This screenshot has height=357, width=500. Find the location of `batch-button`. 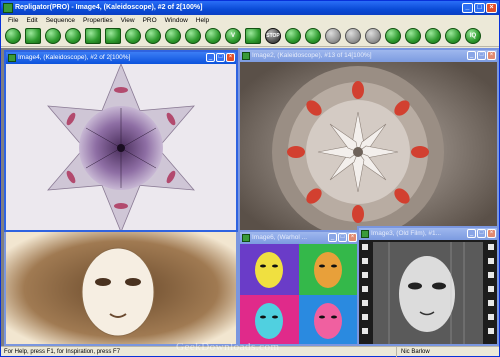

batch-button is located at coordinates (333, 36).